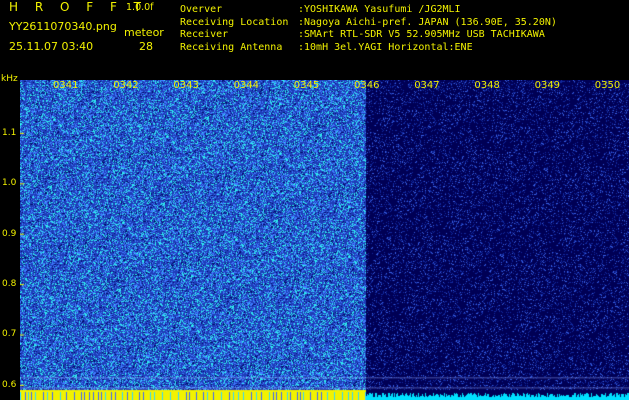  What do you see at coordinates (231, 47) in the screenshot?
I see `info-key: Receiving Antenna` at bounding box center [231, 47].